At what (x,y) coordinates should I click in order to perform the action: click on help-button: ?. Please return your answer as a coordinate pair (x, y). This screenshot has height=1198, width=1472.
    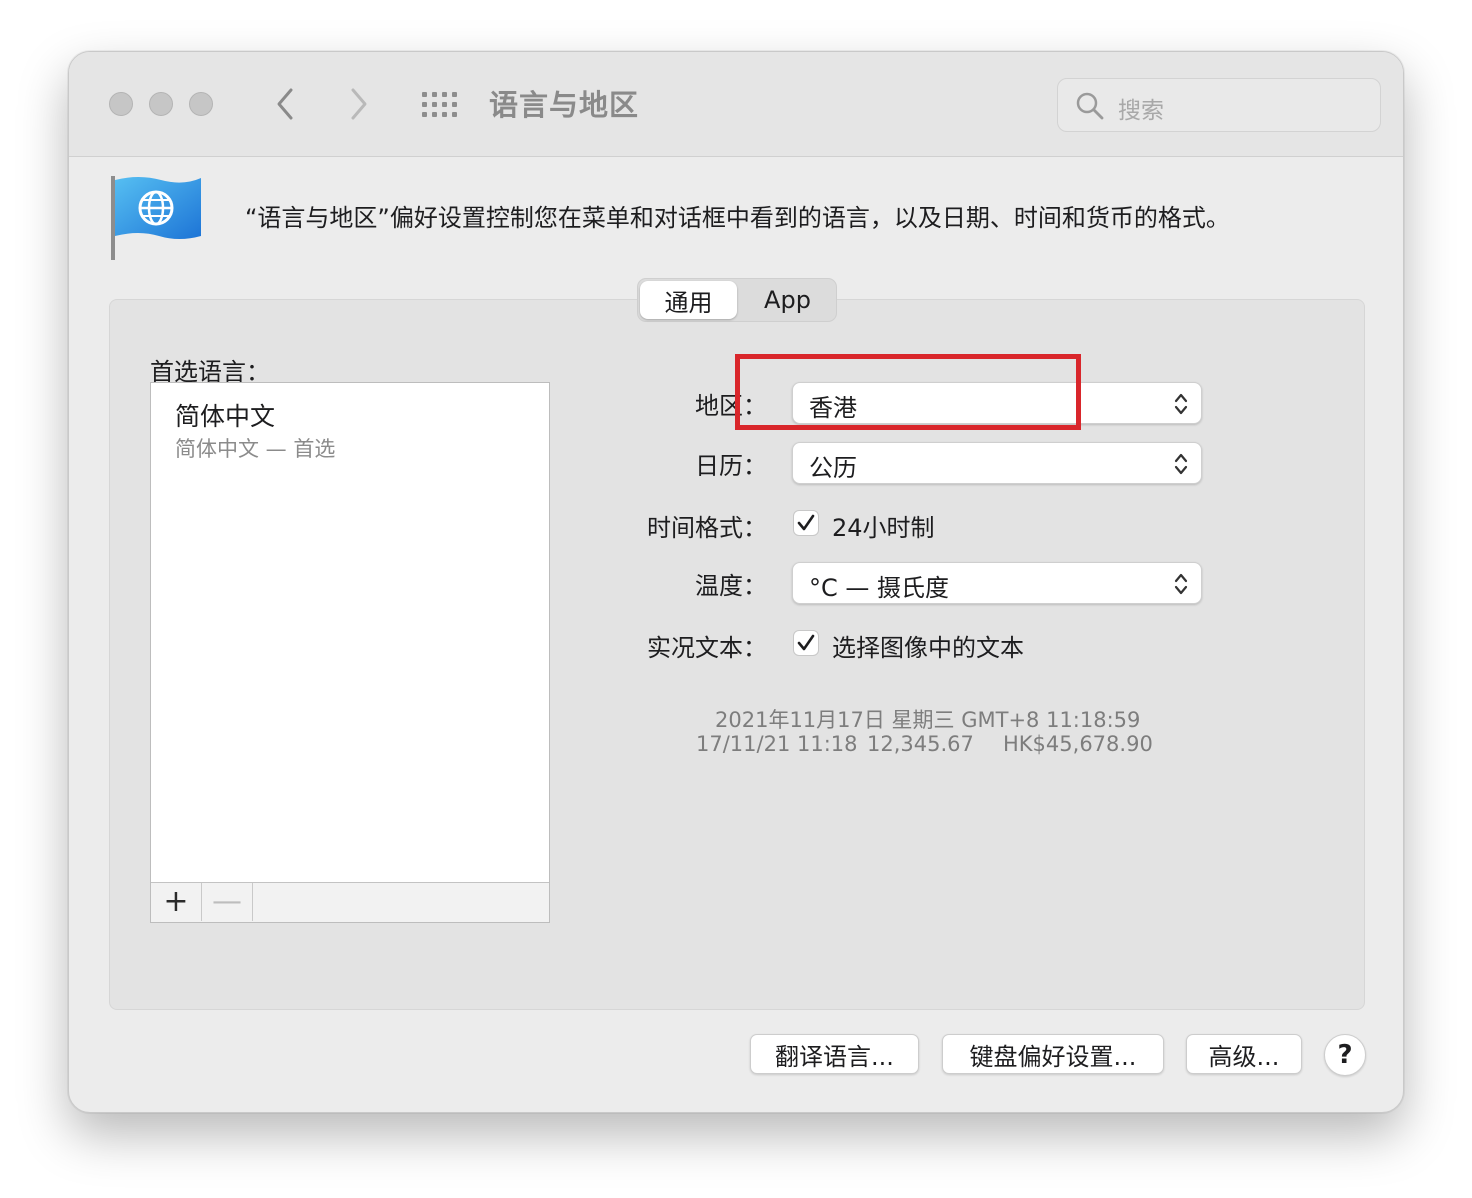
    Looking at the image, I should click on (1345, 1055).